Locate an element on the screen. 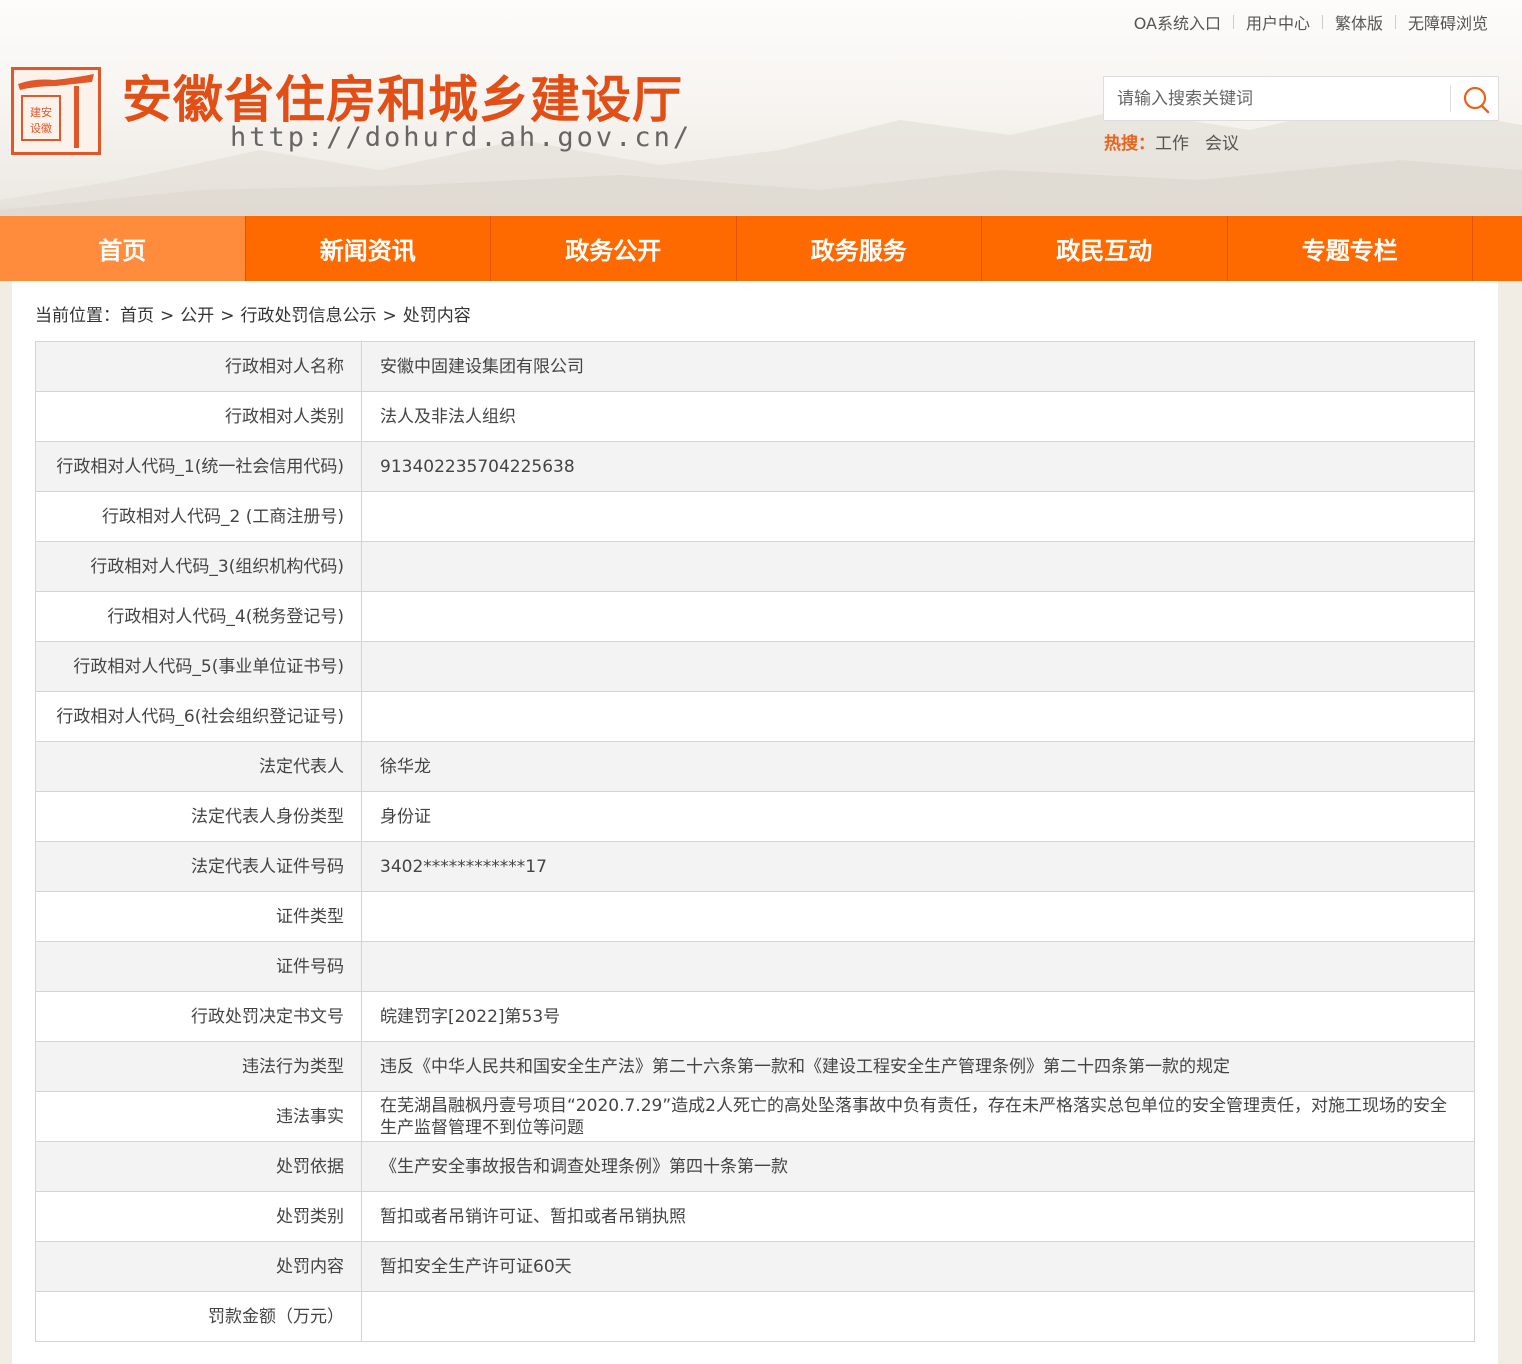 Image resolution: width=1522 pixels, height=1364 pixels. breadcrumb: 当前位置：首页 > 公开 > 行政处罚信息公示 > 处罚内容 is located at coordinates (253, 313).